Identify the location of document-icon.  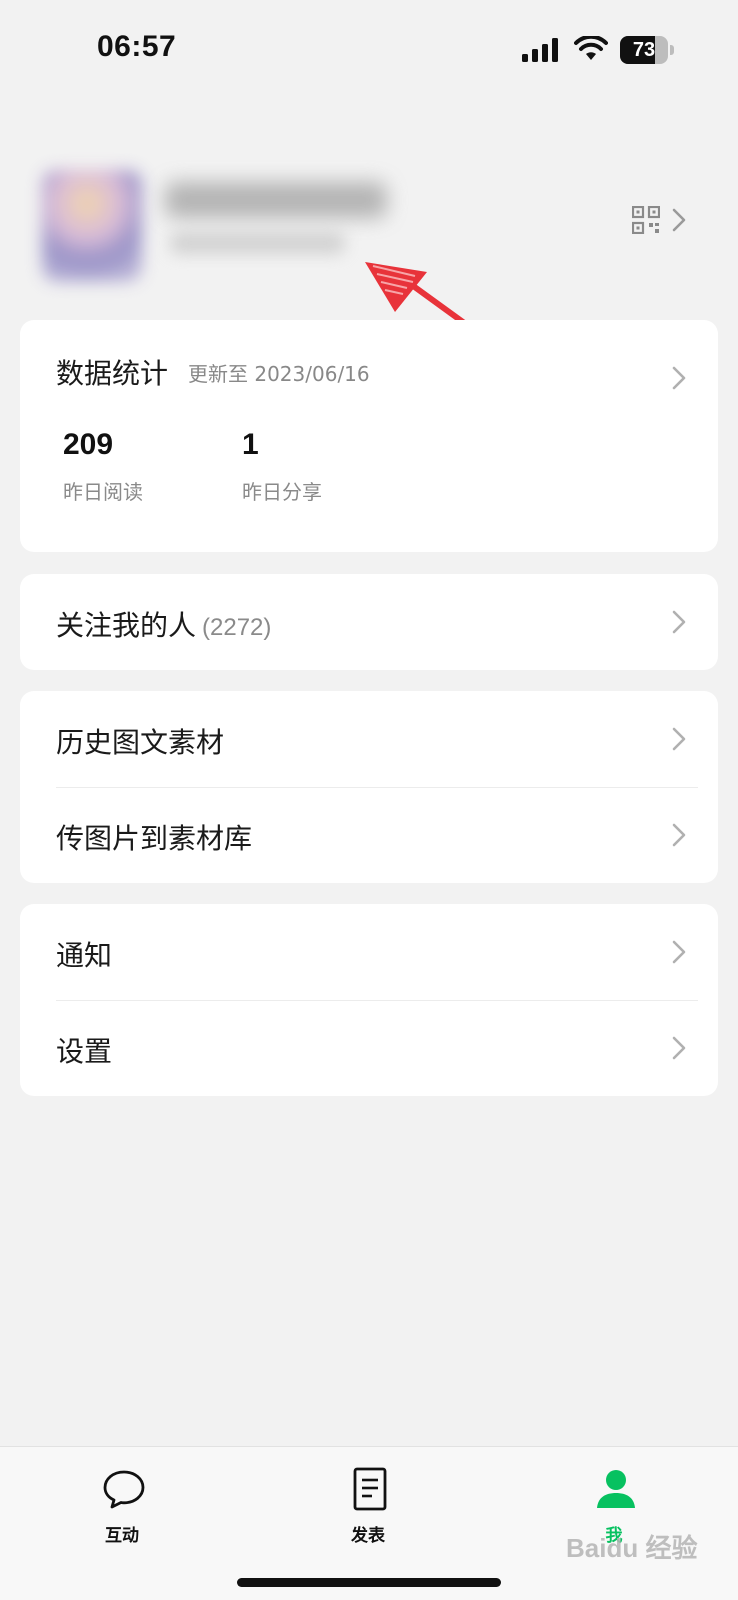
(370, 1489).